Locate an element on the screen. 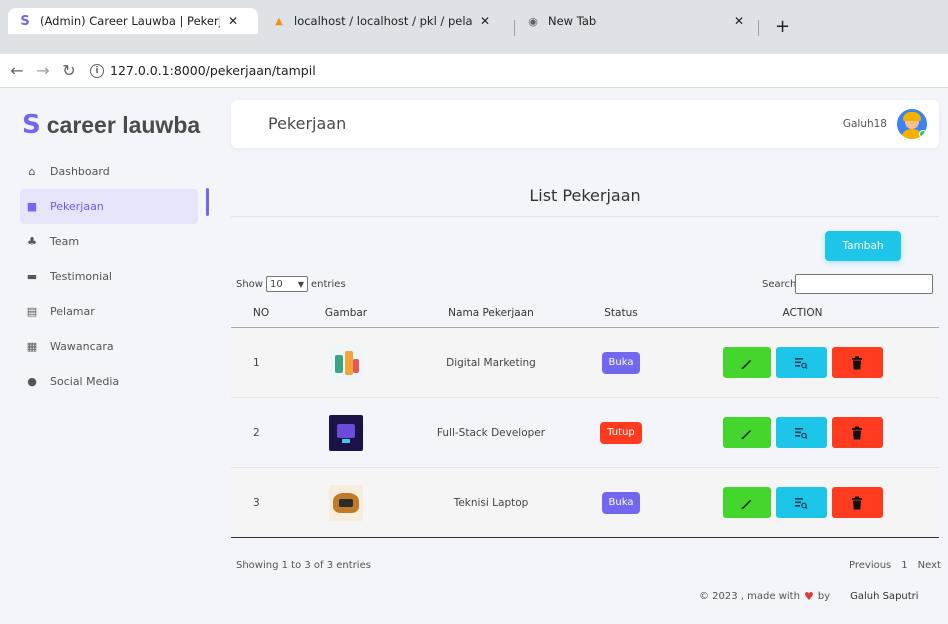 This screenshot has height=624, width=948. sidebar-item-wawancara: ▦ Wawancara is located at coordinates (109, 346).